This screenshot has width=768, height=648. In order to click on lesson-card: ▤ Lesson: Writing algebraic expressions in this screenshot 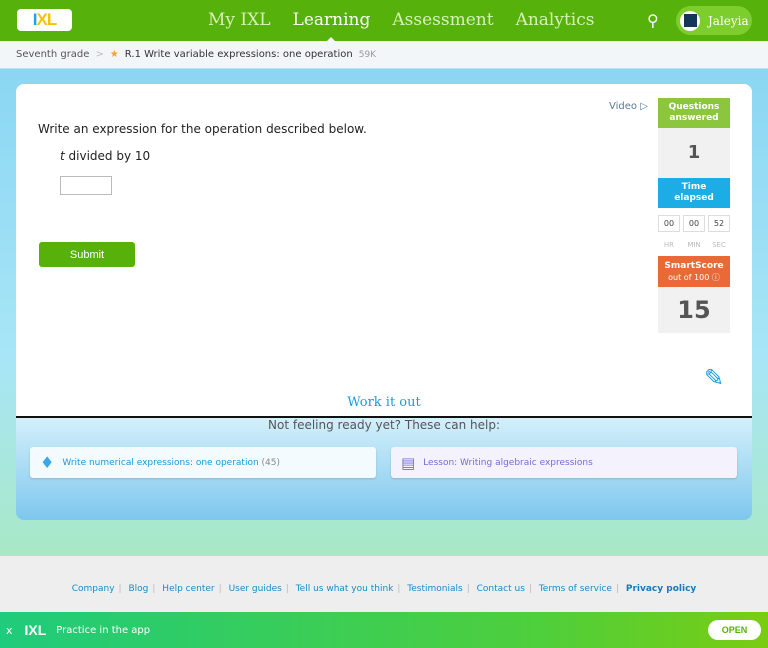, I will do `click(564, 462)`.